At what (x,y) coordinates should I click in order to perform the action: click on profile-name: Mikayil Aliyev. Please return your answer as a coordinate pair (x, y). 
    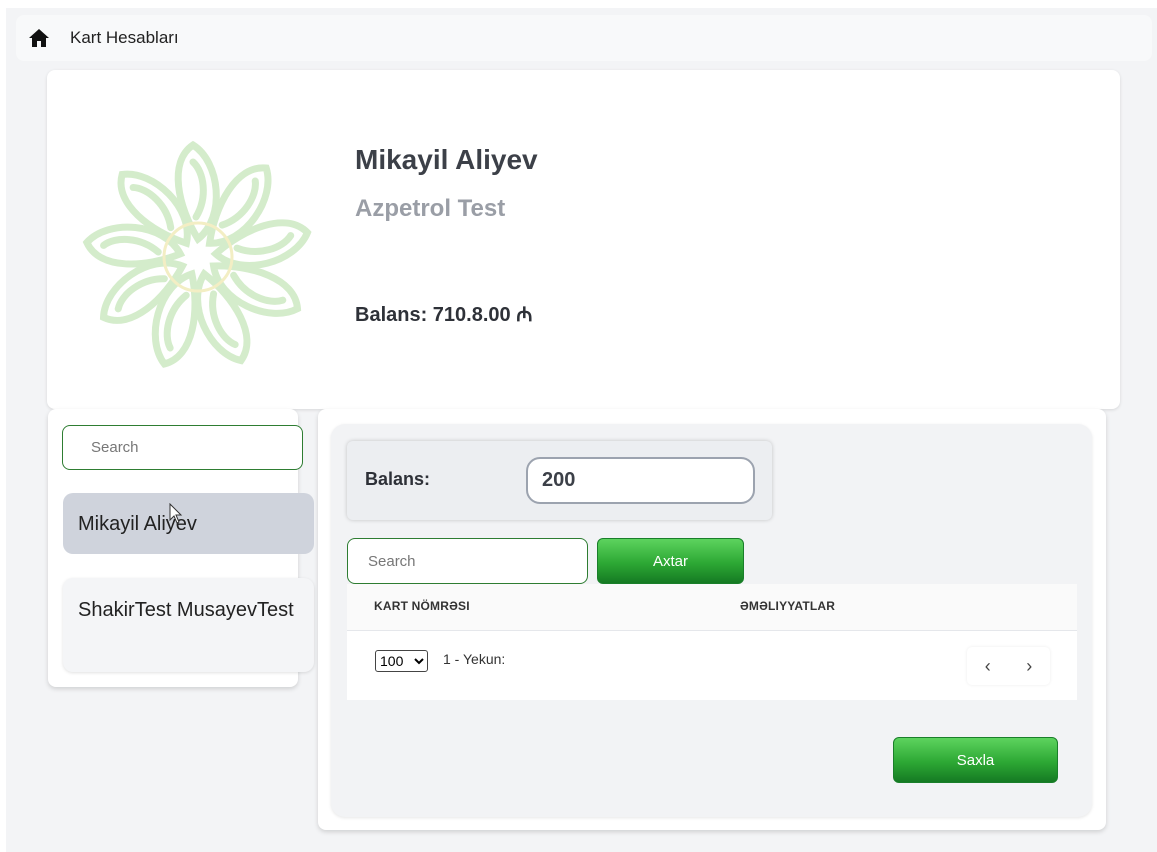
    Looking at the image, I should click on (446, 159).